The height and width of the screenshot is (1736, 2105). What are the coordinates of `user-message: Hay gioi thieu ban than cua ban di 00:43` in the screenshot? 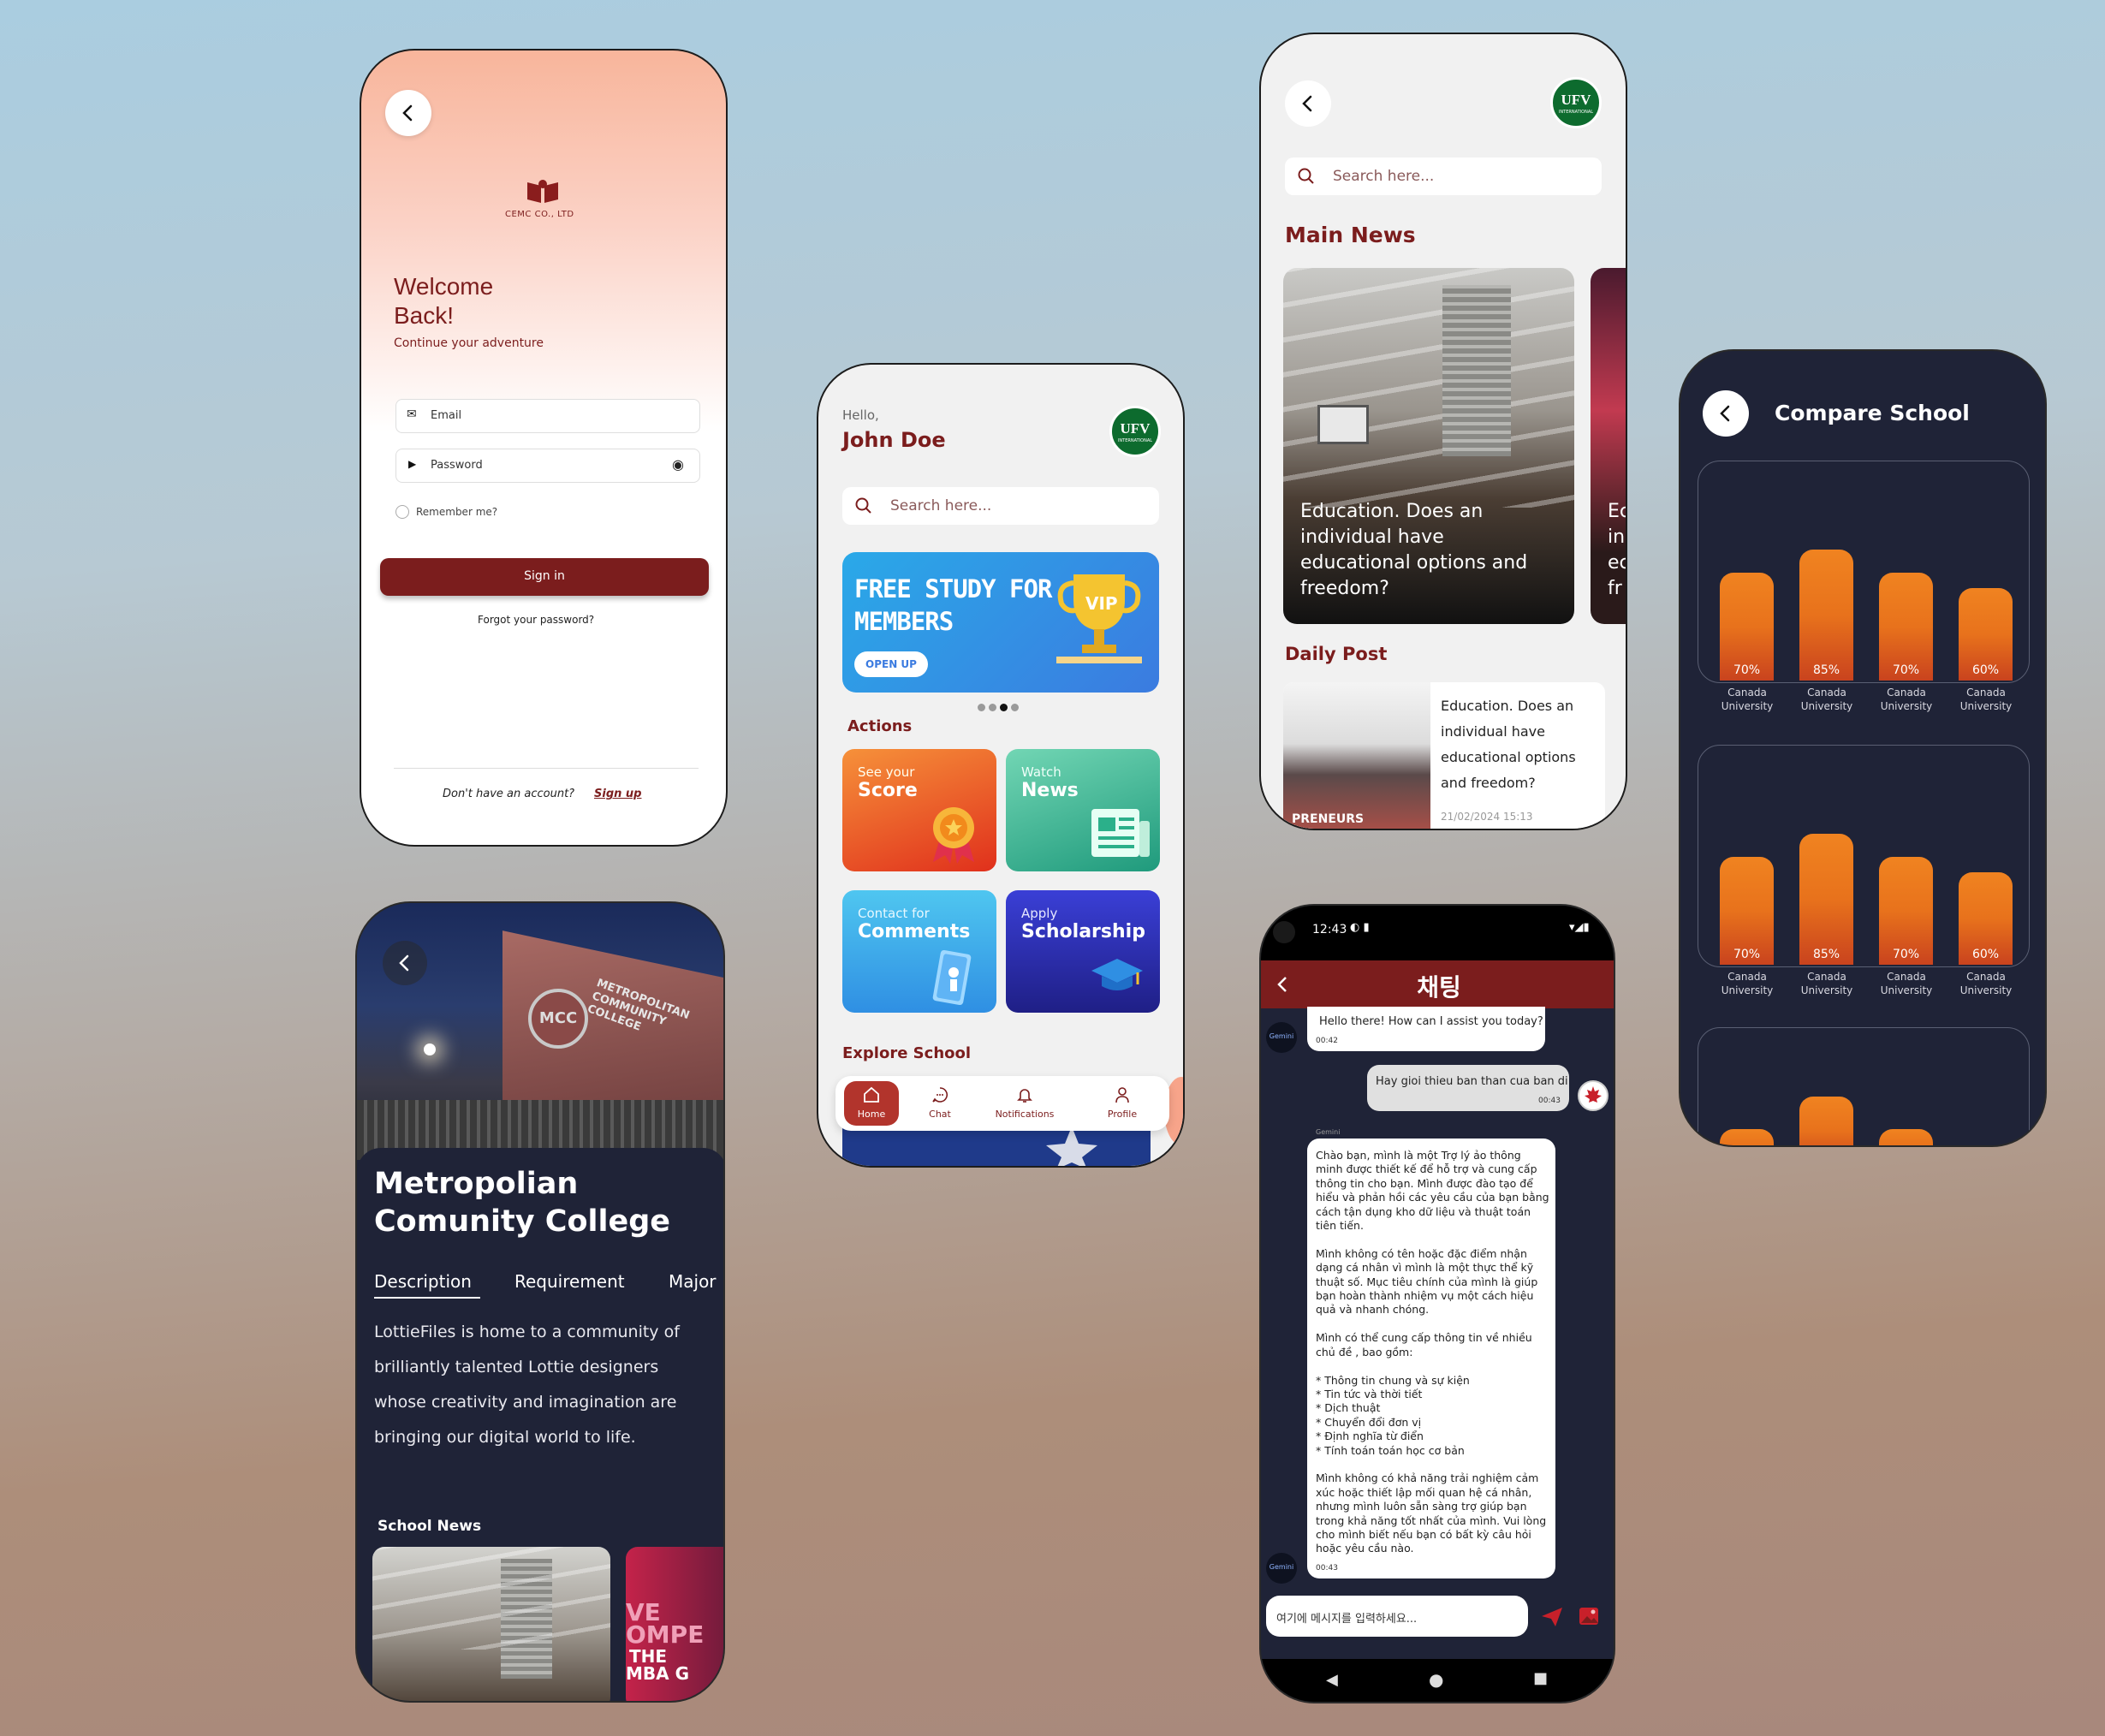 It's located at (1468, 1088).